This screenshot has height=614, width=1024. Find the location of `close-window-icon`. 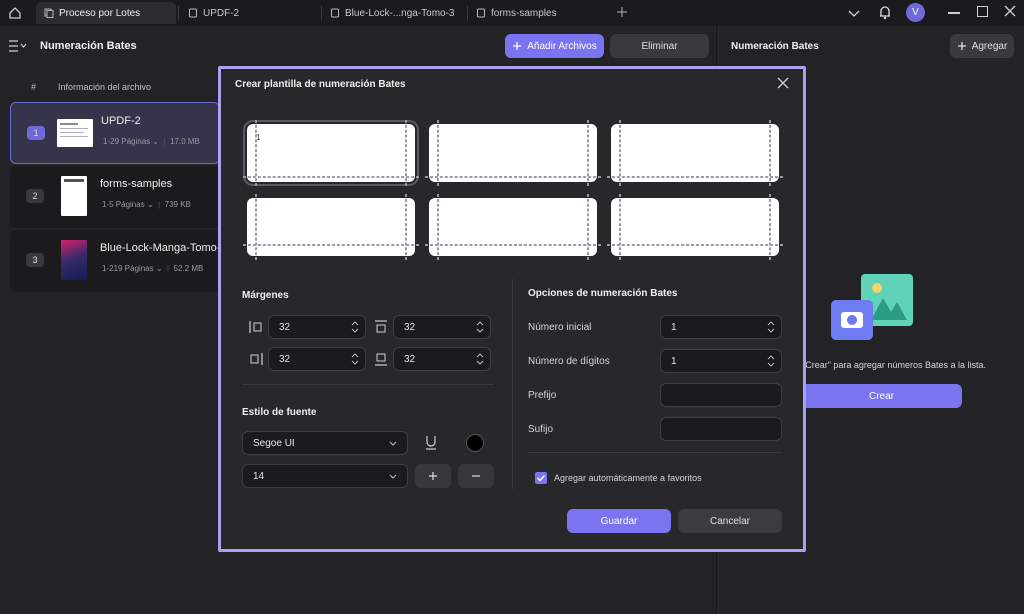

close-window-icon is located at coordinates (1010, 11).